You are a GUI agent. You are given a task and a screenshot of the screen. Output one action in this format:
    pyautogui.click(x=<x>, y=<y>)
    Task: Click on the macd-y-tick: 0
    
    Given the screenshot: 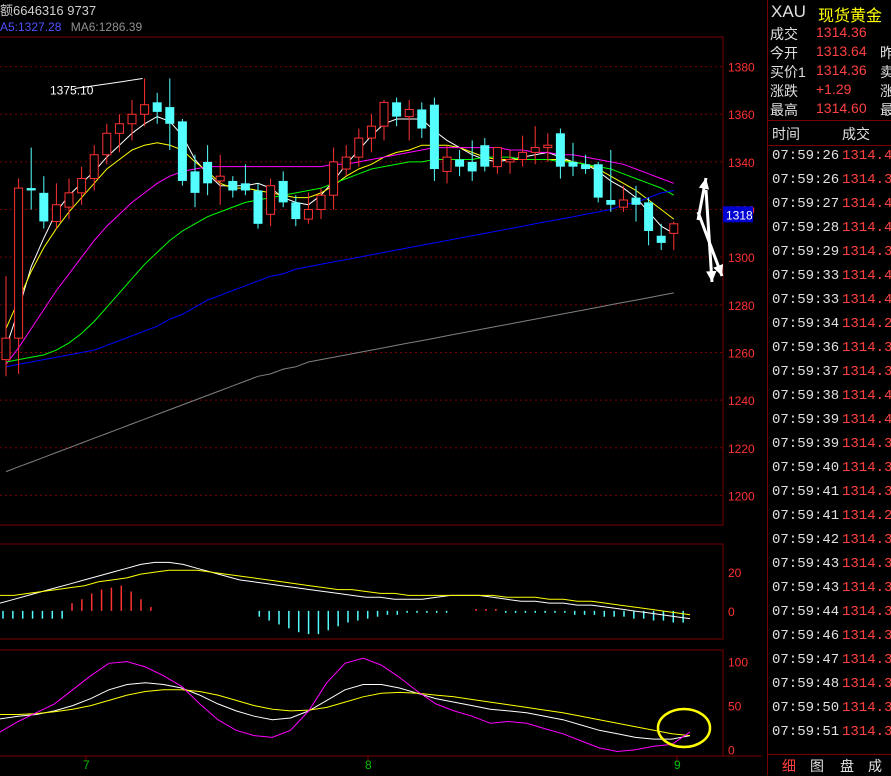 What is the action you would take?
    pyautogui.click(x=731, y=612)
    